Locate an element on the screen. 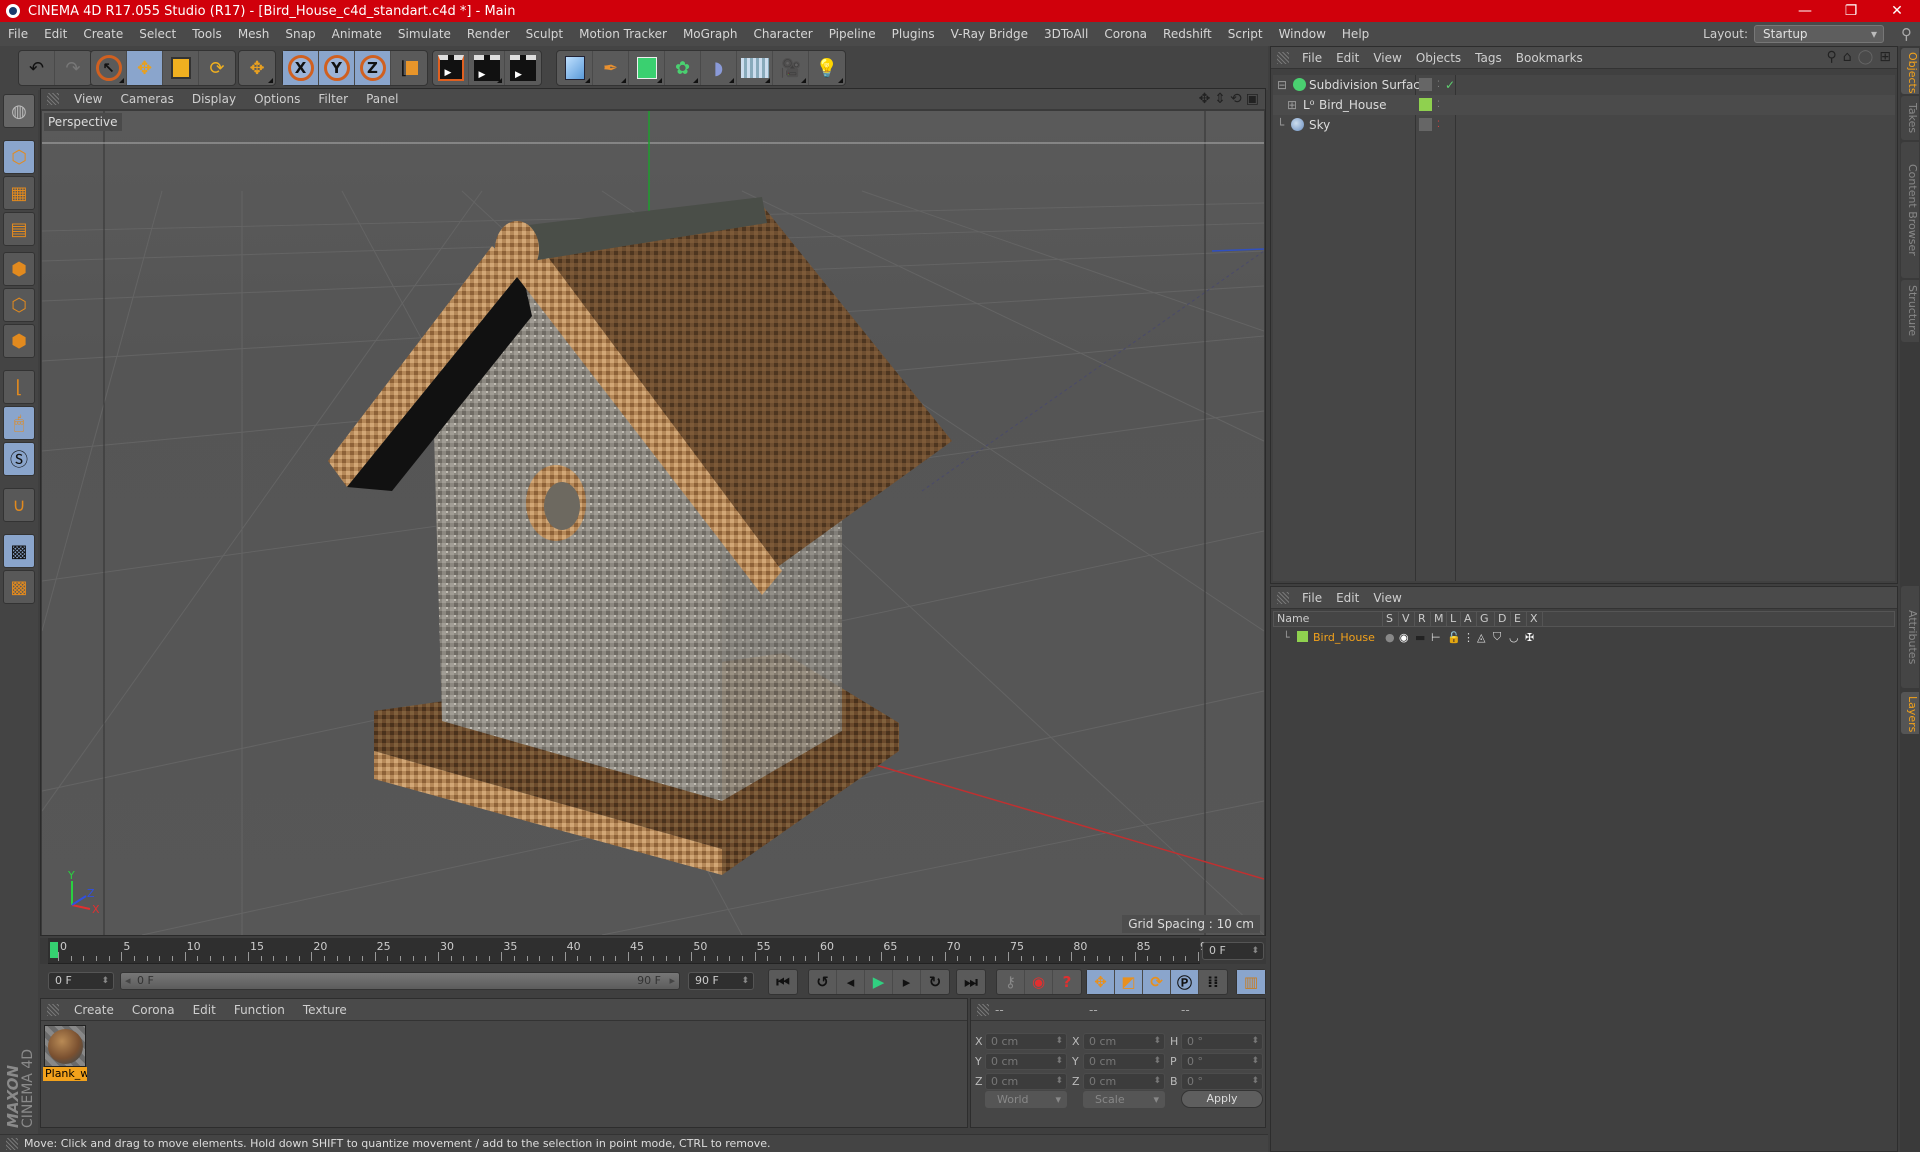 The height and width of the screenshot is (1152, 1920). previous-key-icon: ↺ is located at coordinates (823, 982).